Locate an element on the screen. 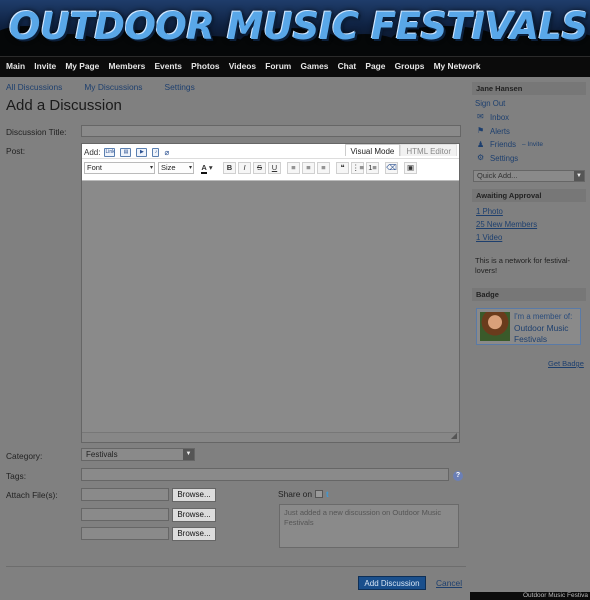 The image size is (590, 600). category-select: Festivals ▼ is located at coordinates (138, 454).